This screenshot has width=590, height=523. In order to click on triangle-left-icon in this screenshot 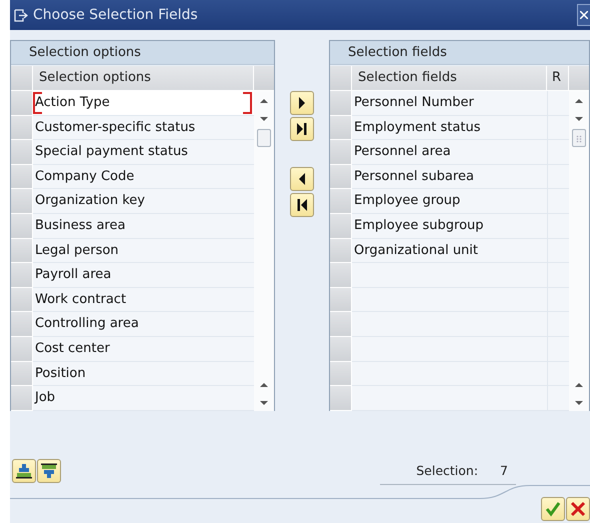, I will do `click(302, 179)`.